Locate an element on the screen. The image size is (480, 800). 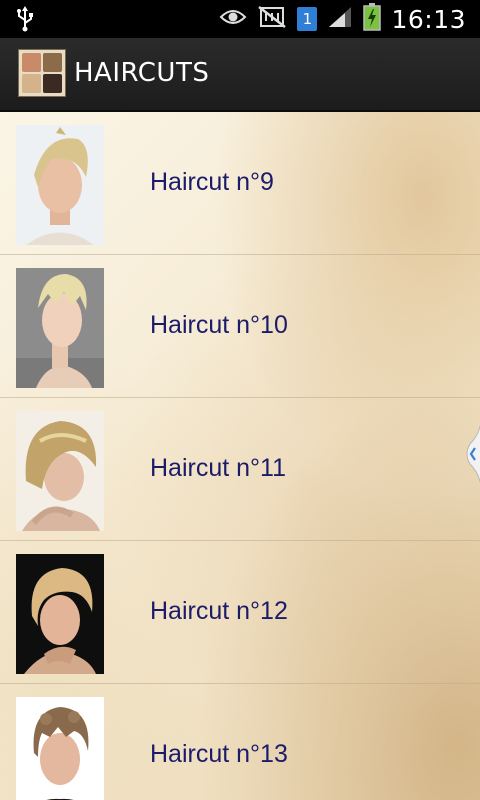
drawer-handle is located at coordinates (472, 454).